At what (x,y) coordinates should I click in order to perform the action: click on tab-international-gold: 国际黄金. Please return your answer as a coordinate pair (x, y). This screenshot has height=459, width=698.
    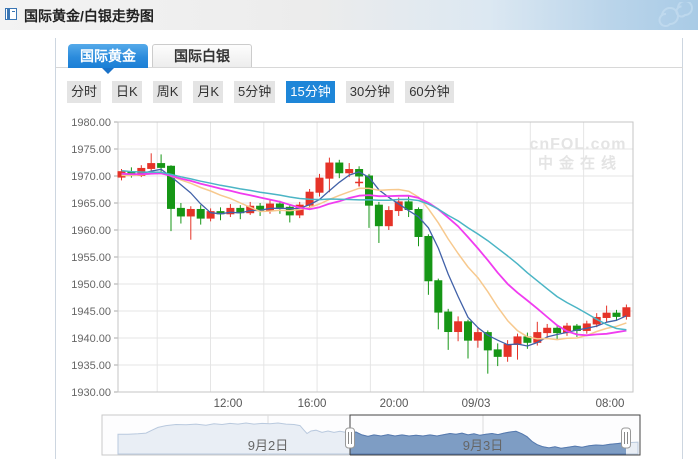
    Looking at the image, I should click on (108, 59).